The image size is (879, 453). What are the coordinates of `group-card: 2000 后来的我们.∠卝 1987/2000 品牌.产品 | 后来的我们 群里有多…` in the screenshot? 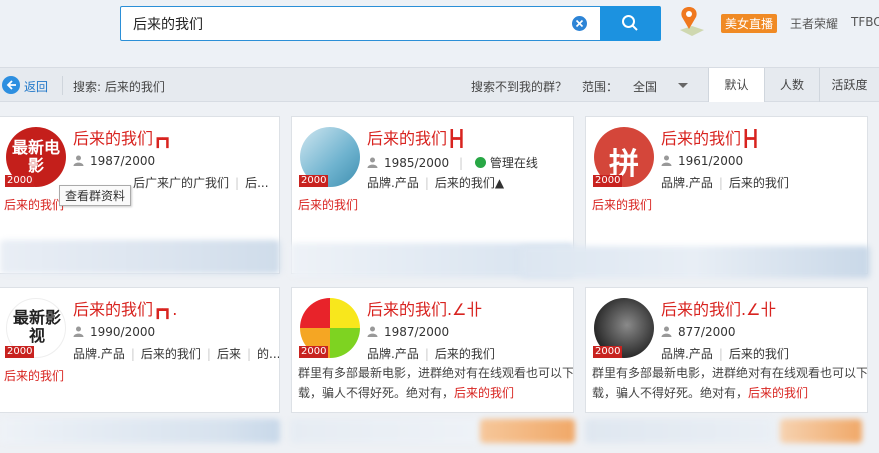 It's located at (432, 350).